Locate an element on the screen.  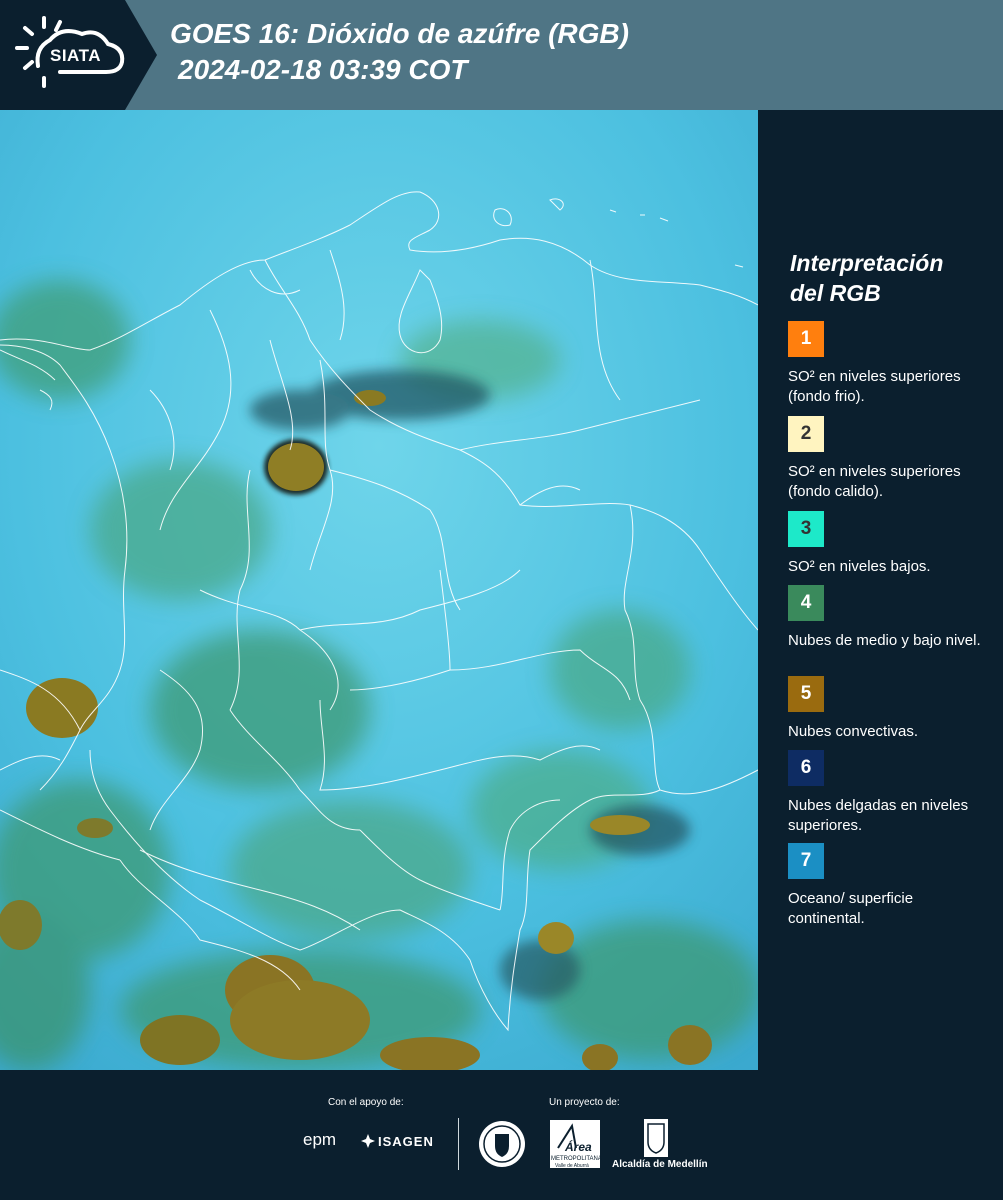
legend-label: Oceano/ superficie continental. is located at coordinates (851, 908).